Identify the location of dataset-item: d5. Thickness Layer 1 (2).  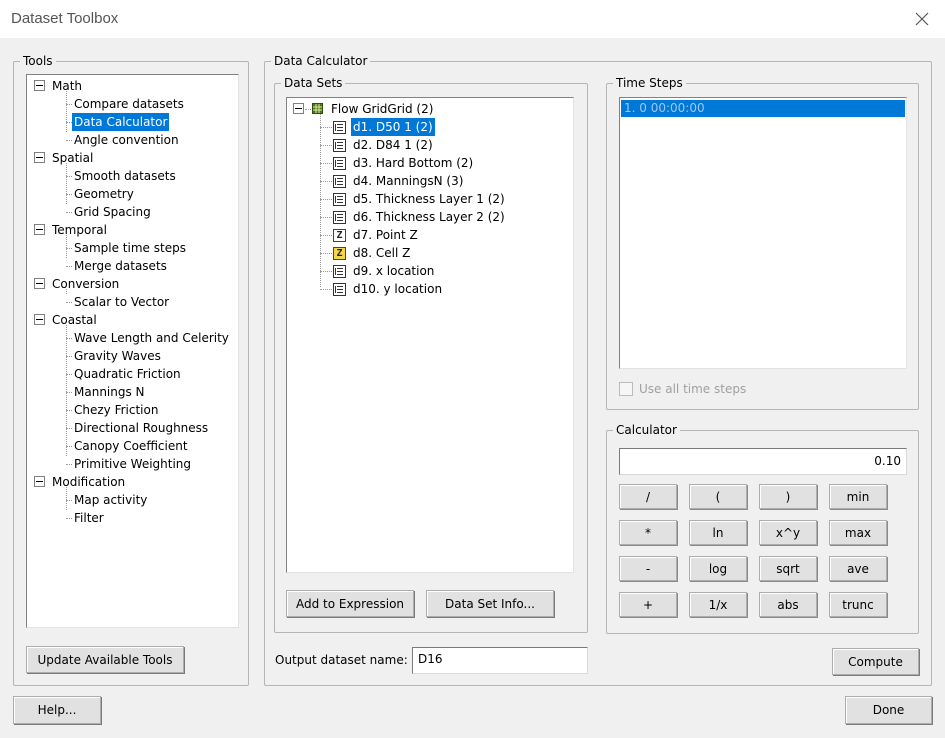
(429, 199).